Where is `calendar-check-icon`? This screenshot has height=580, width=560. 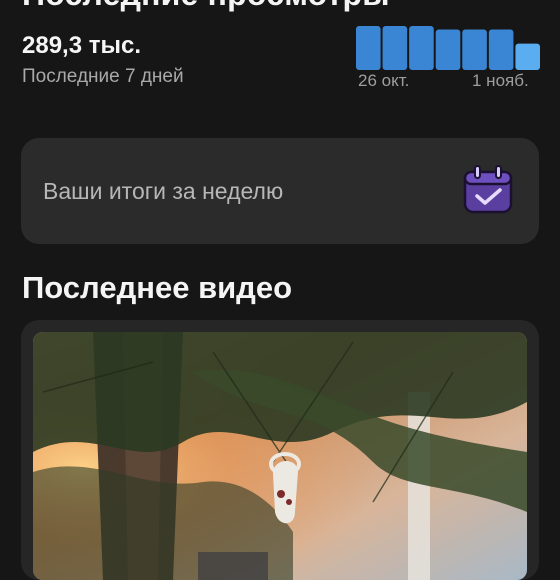
calendar-check-icon is located at coordinates (488, 189).